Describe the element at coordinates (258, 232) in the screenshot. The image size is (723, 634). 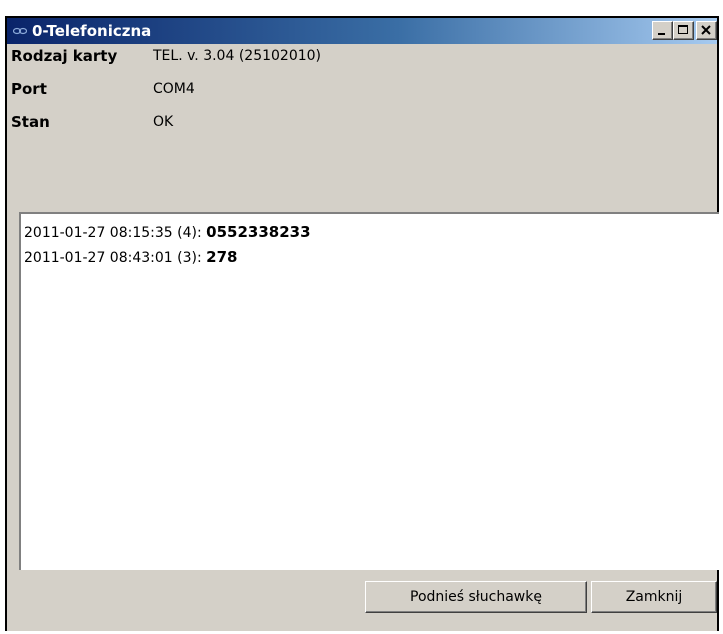
I see `log-entry-number: 0552338233` at that location.